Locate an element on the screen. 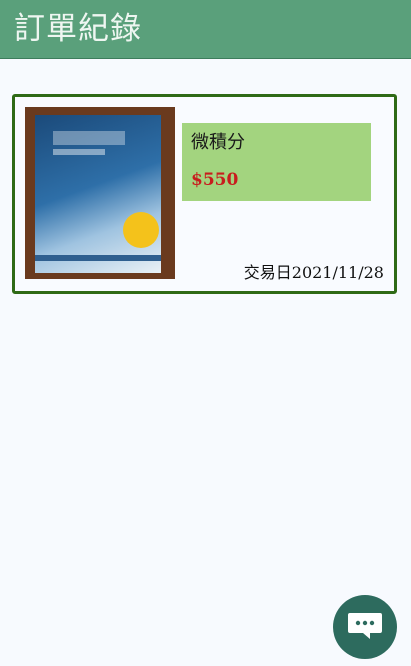 Image resolution: width=411 pixels, height=666 pixels. chat-button is located at coordinates (365, 627).